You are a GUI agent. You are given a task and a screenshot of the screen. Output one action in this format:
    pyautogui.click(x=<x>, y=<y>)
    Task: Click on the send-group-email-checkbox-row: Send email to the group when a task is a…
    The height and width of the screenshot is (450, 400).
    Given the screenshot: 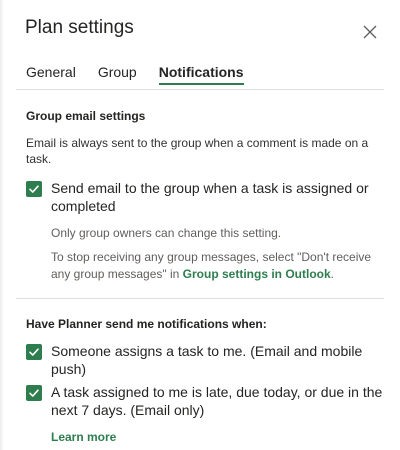 What is the action you would take?
    pyautogui.click(x=206, y=197)
    